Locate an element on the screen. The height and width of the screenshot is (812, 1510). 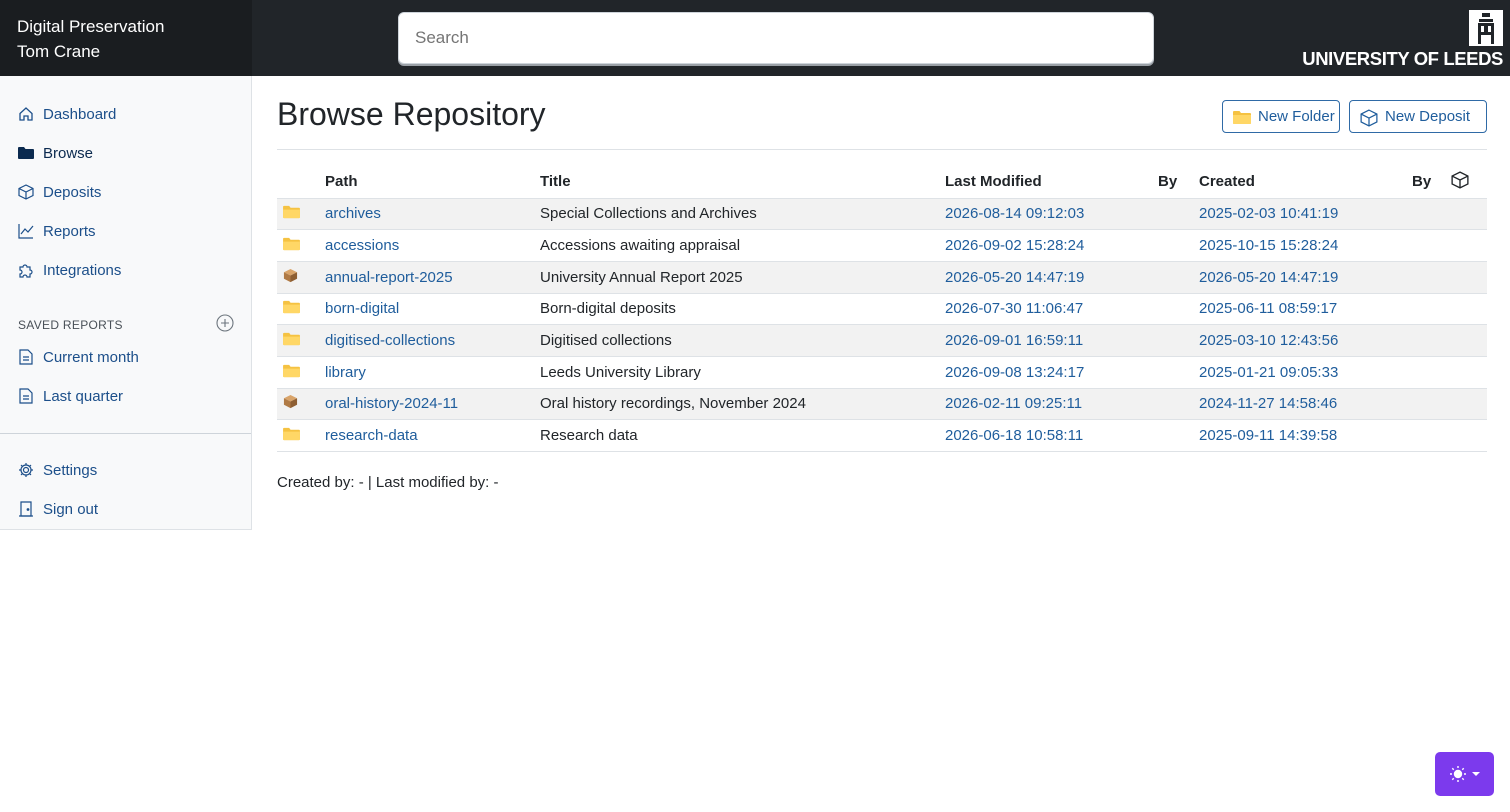
row-path-link: annual-report-2025 is located at coordinates (432, 277).